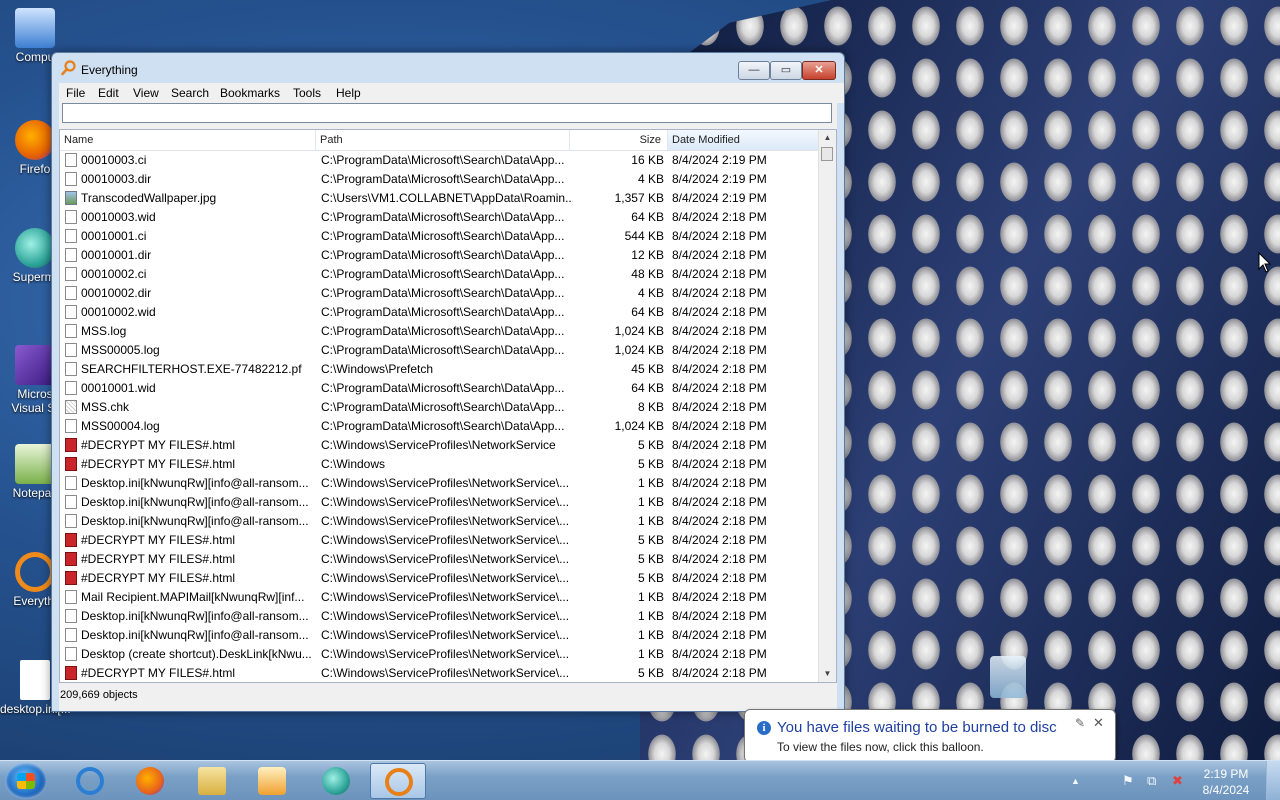  I want to click on scroll-up-icon: ▲, so click(827, 138).